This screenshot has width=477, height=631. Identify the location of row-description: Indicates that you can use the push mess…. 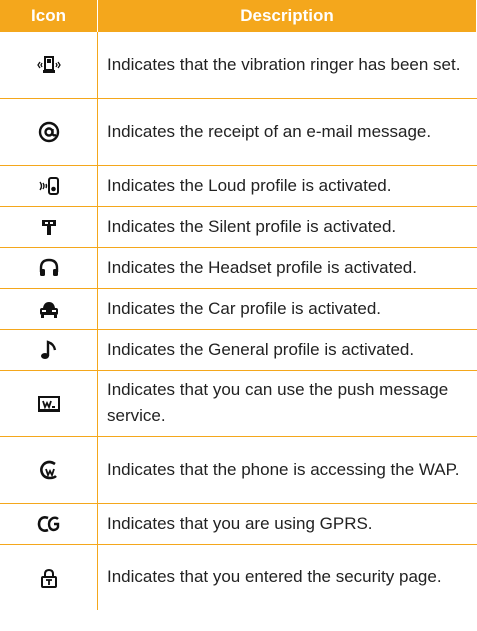
(287, 403).